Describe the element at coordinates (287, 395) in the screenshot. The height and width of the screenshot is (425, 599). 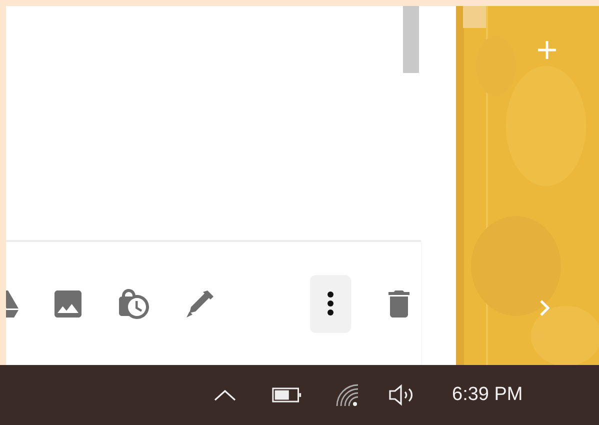
I see `battery-icon` at that location.